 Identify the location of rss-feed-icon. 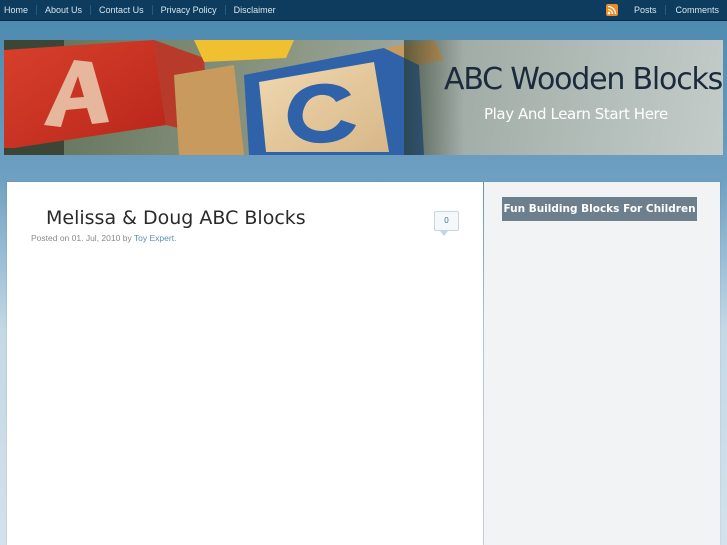
(611, 10).